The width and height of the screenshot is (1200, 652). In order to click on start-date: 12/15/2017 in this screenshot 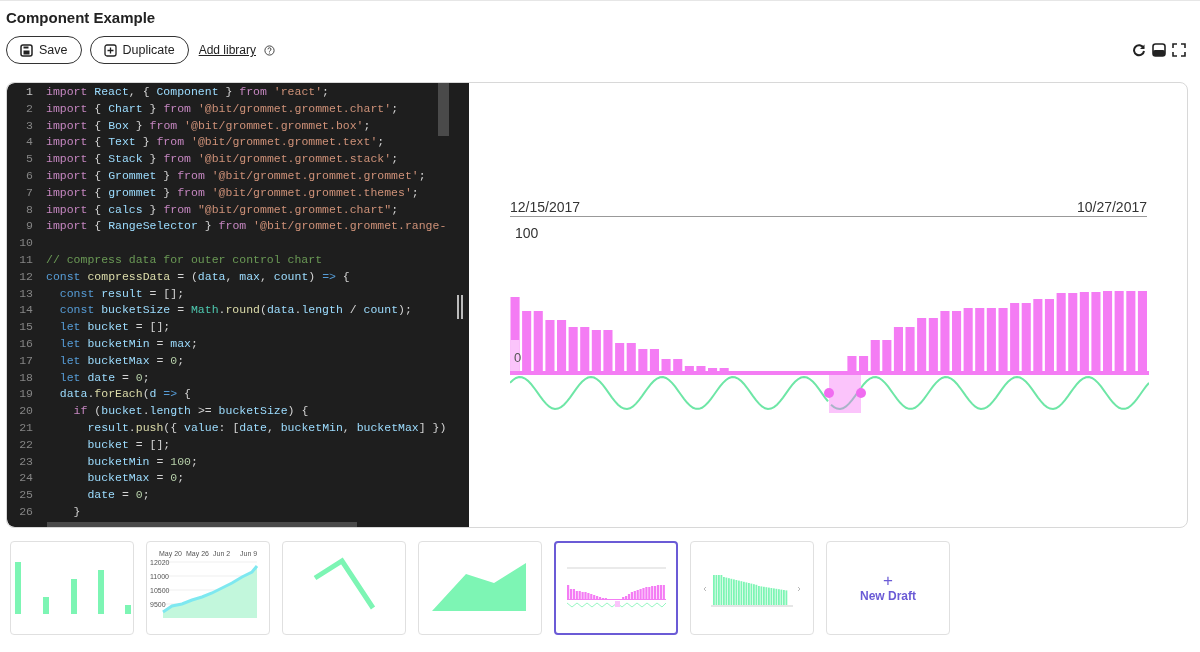, I will do `click(545, 207)`.